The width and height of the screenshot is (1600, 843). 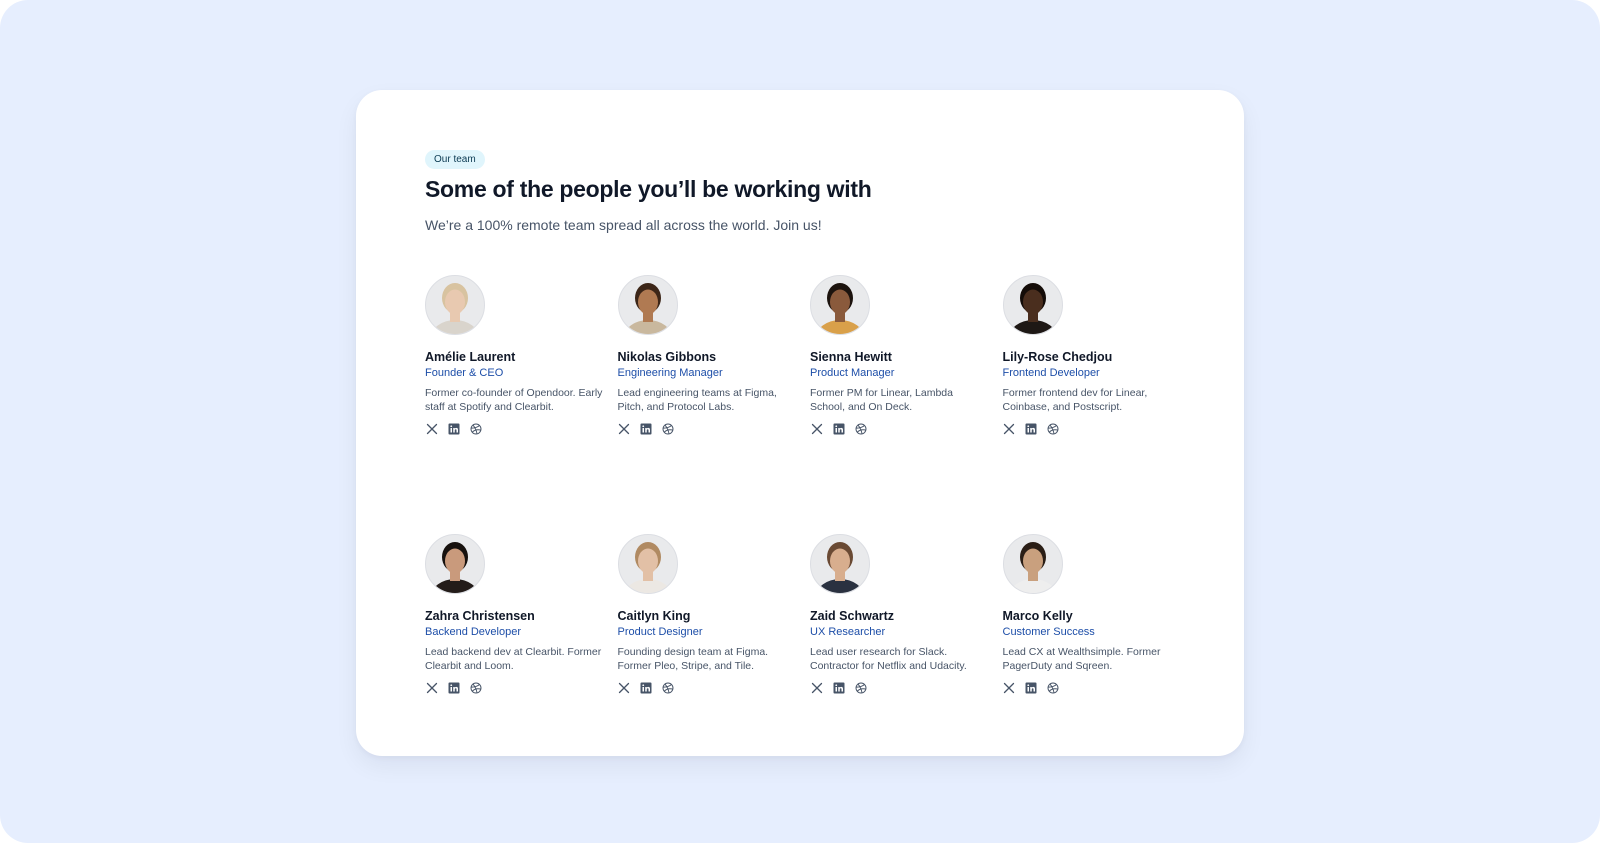 I want to click on section-badge: Our team, so click(x=455, y=159).